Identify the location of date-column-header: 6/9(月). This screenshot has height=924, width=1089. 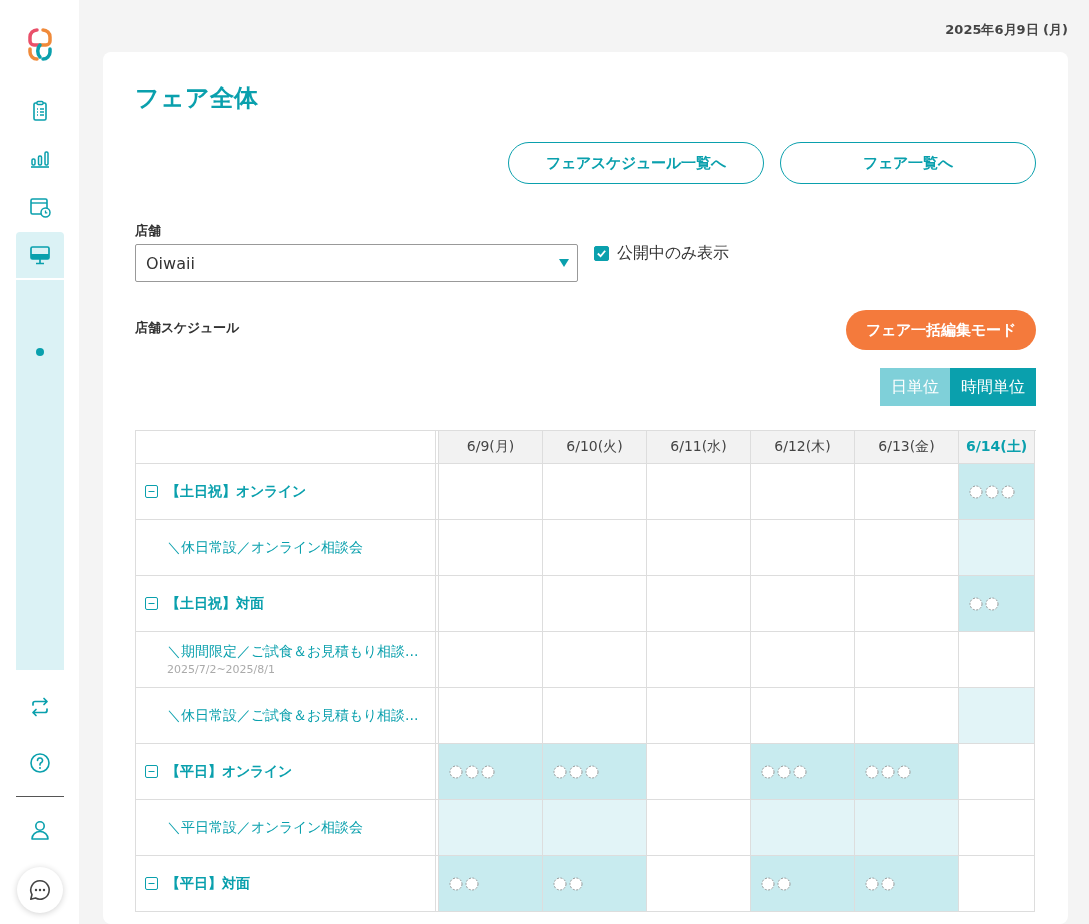
(491, 447).